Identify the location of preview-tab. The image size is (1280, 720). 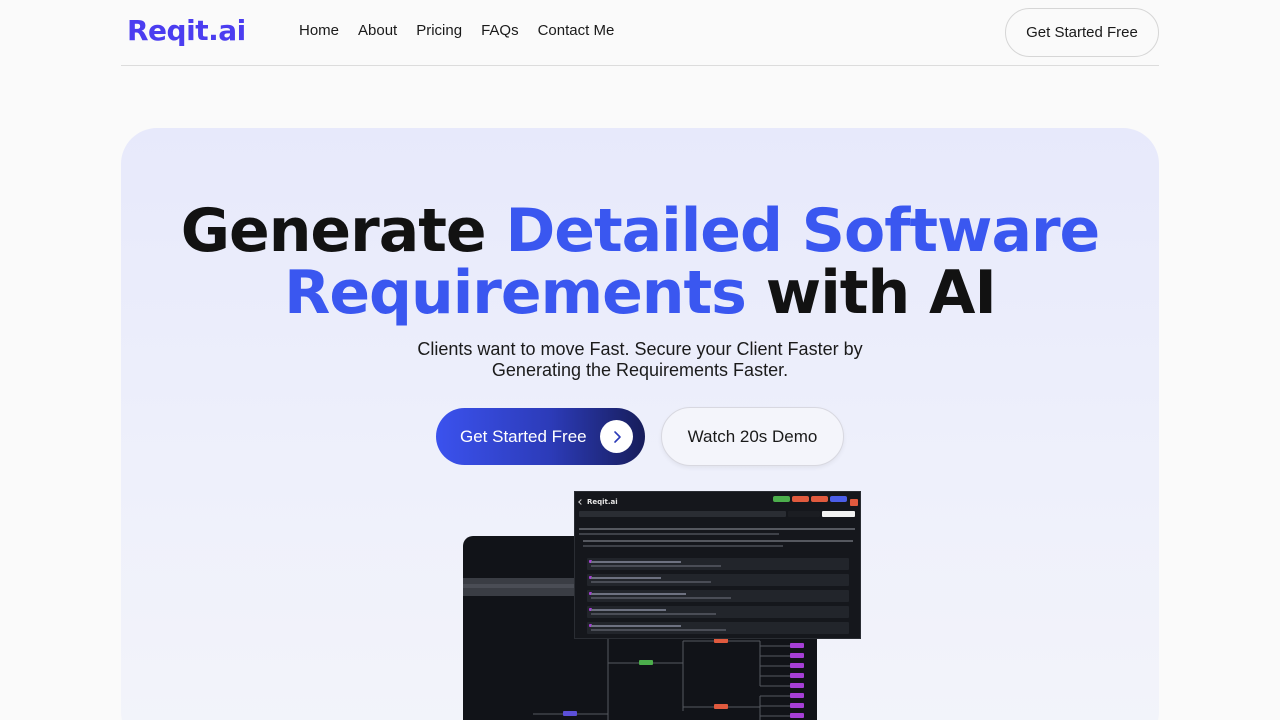
(804, 514).